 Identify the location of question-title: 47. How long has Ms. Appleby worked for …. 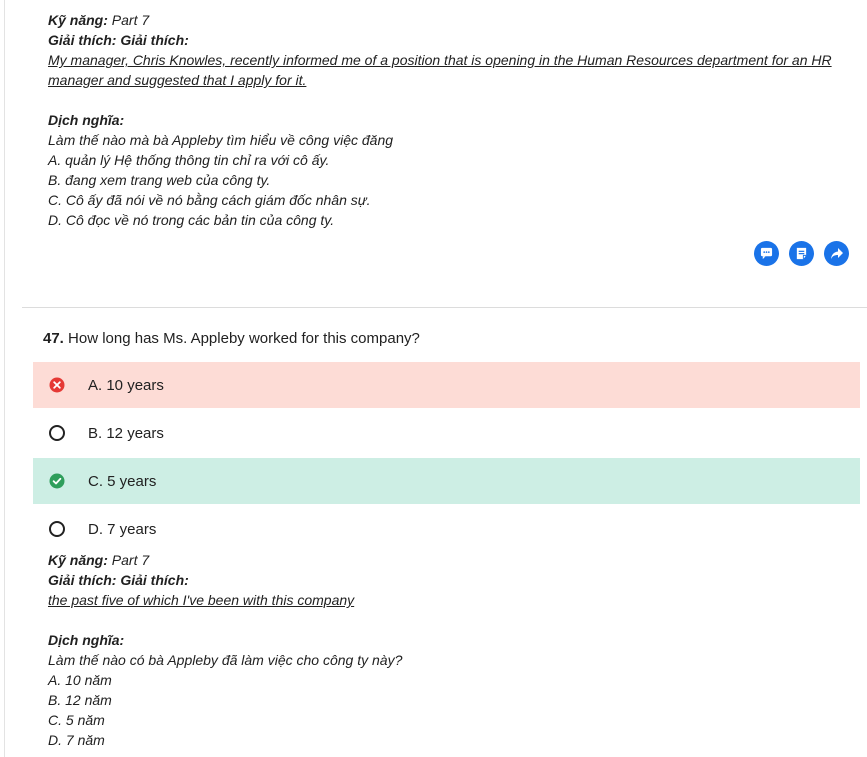
(231, 339).